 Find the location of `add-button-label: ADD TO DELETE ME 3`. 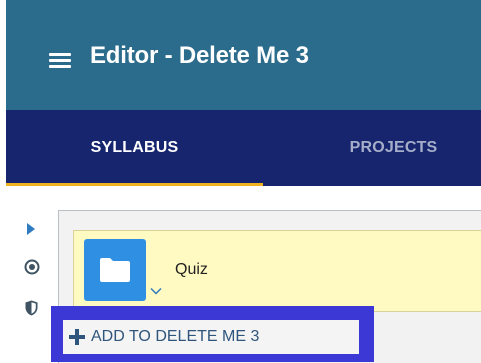

add-button-label: ADD TO DELETE ME 3 is located at coordinates (175, 336).